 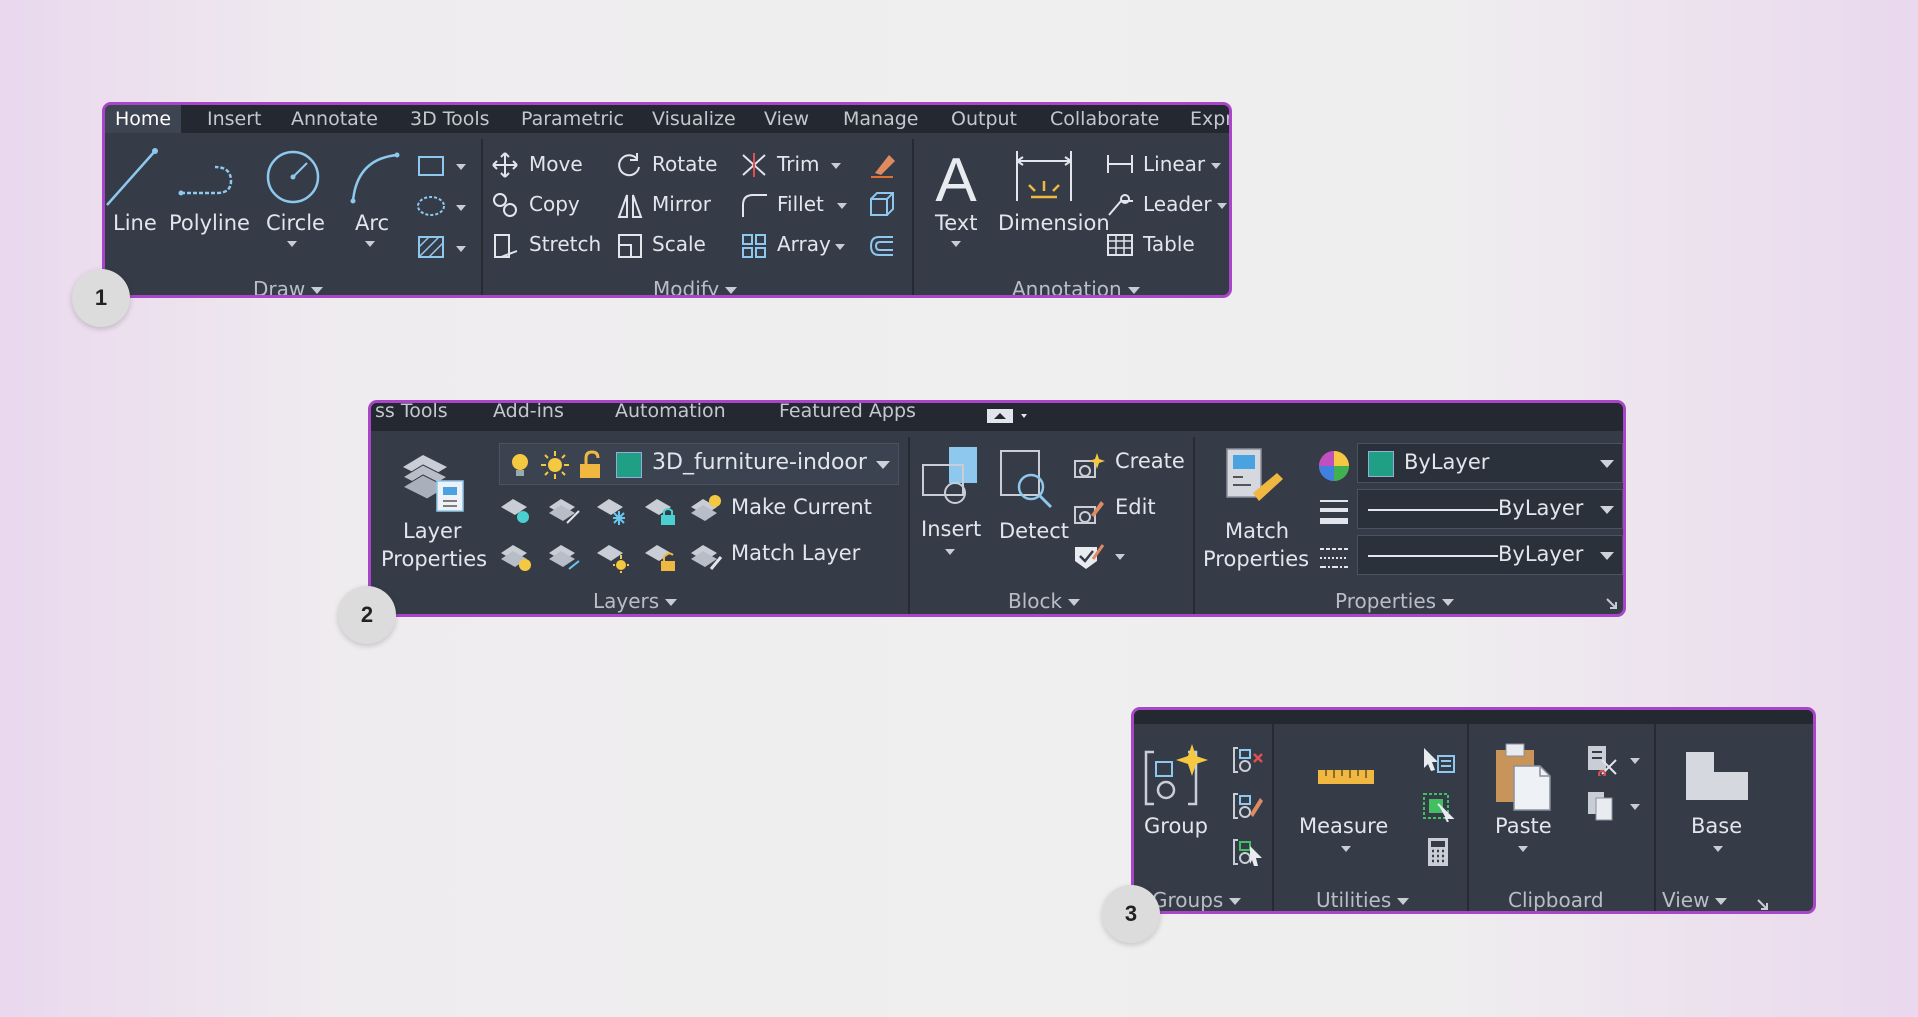 What do you see at coordinates (842, 206) in the screenshot?
I see `fillet-dropdown-icon` at bounding box center [842, 206].